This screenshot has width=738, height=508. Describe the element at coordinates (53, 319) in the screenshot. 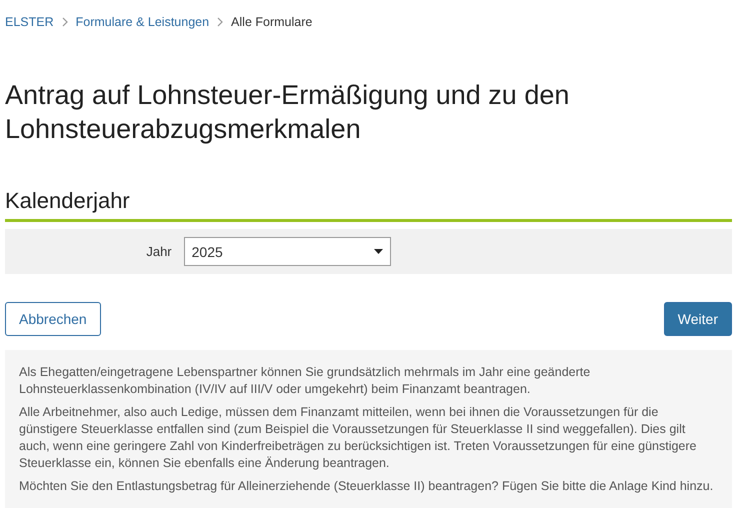

I see `cancel-button: Abbrechen` at that location.